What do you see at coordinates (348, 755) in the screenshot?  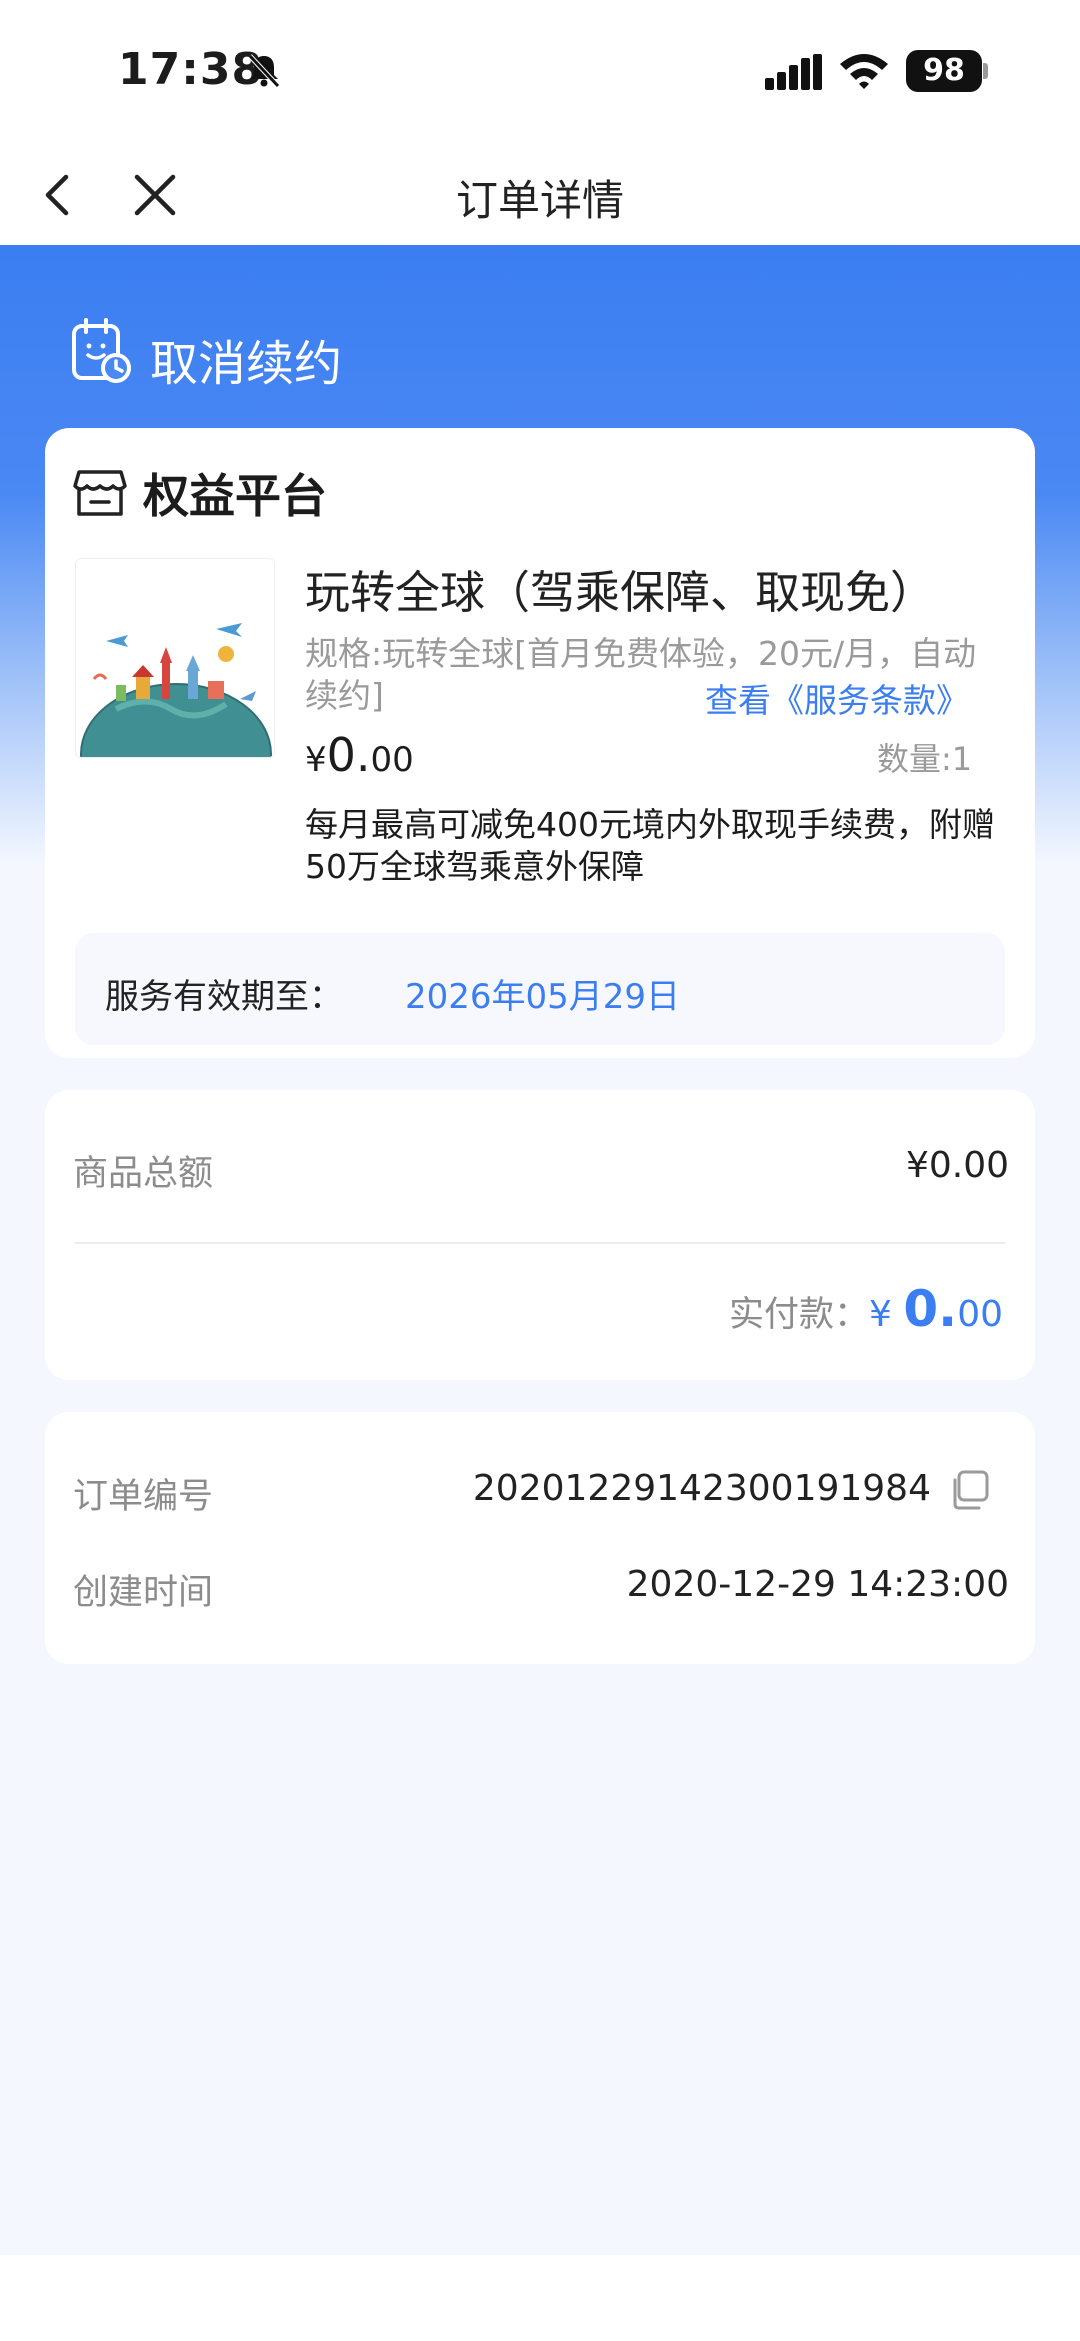 I see `price-integer: 0.` at bounding box center [348, 755].